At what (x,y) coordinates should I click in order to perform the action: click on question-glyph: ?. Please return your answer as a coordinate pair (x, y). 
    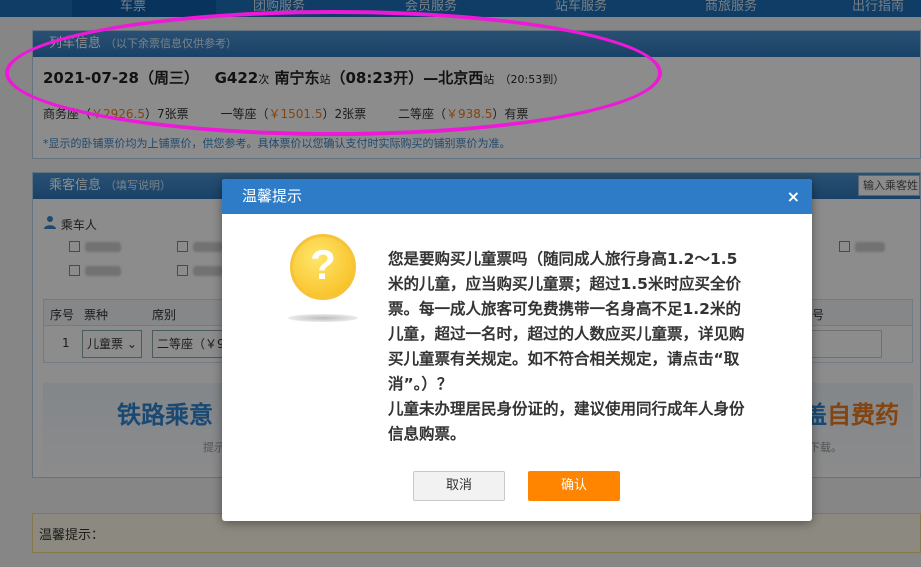
    Looking at the image, I should click on (323, 264).